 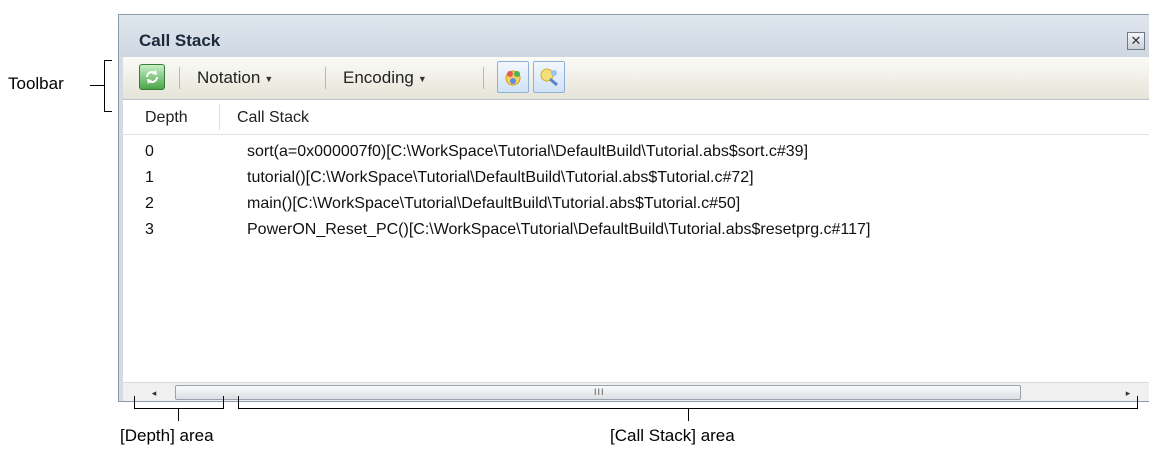 I want to click on panel-title: Call Stack, so click(x=180, y=40).